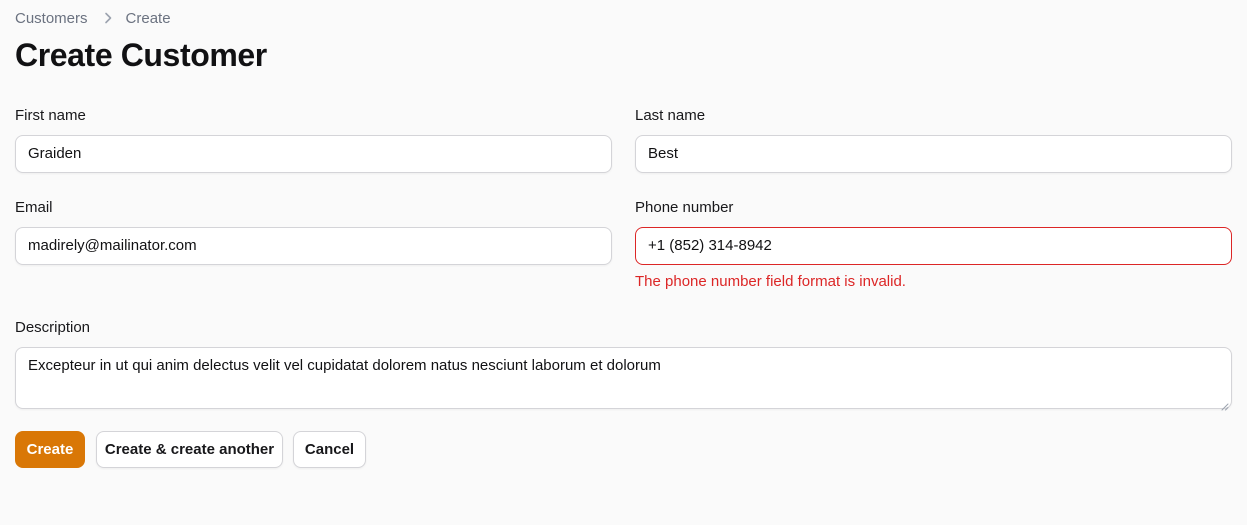  I want to click on phone-number-input: +1 (852) 314-8942, so click(933, 246).